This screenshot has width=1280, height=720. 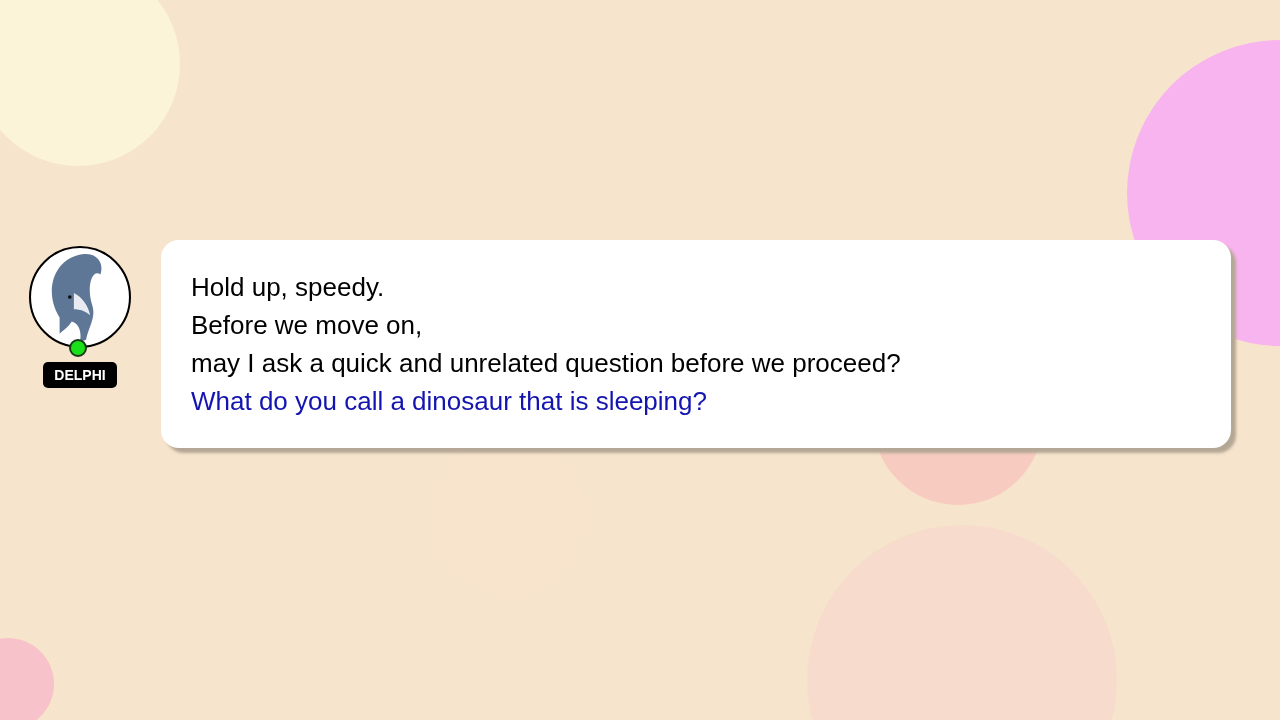 What do you see at coordinates (546, 363) in the screenshot?
I see `message-text: may I ask a quick and unrelated question before we proceed?` at bounding box center [546, 363].